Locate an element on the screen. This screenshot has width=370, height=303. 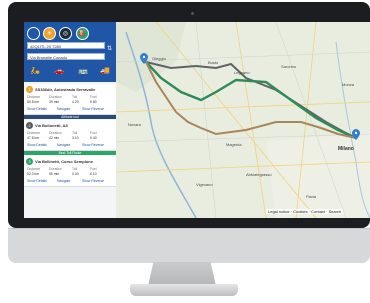
stat-value: 5.80 is located at coordinates (93, 102).